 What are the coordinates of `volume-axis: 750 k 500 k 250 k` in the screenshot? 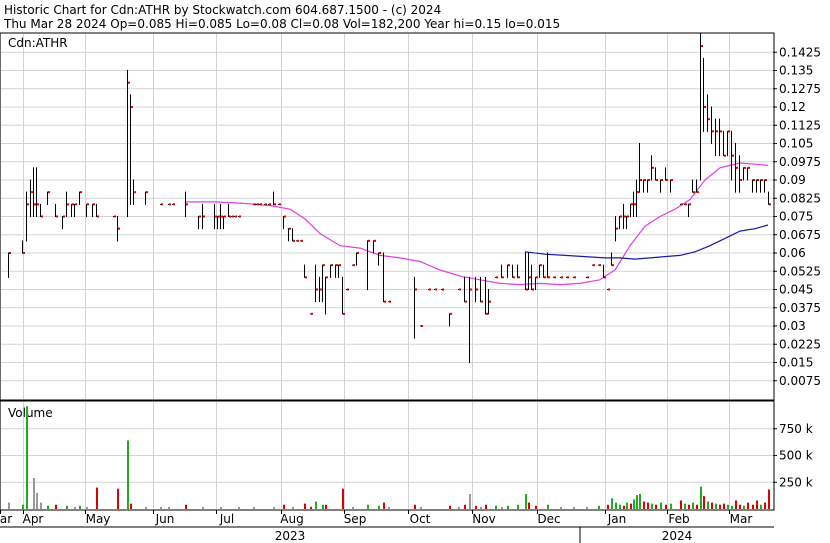 It's located at (793, 455).